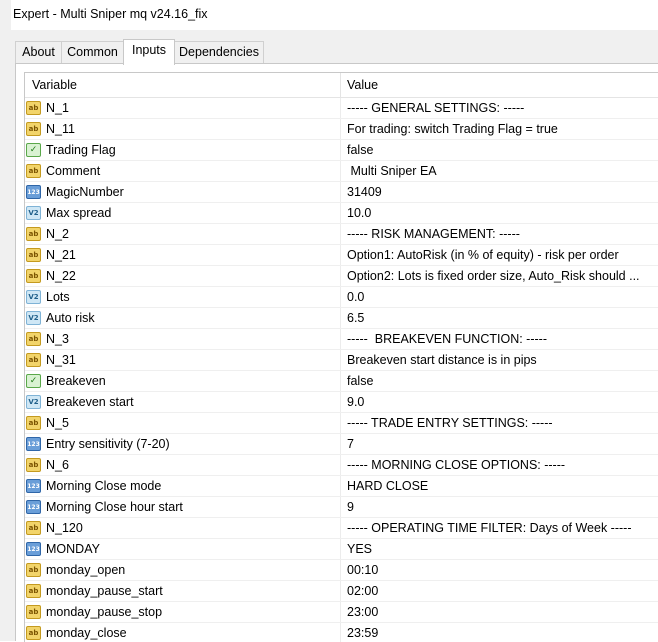  Describe the element at coordinates (499, 339) in the screenshot. I see `value-cell: ----- BREAKEVEN FUNCTION: -----` at that location.